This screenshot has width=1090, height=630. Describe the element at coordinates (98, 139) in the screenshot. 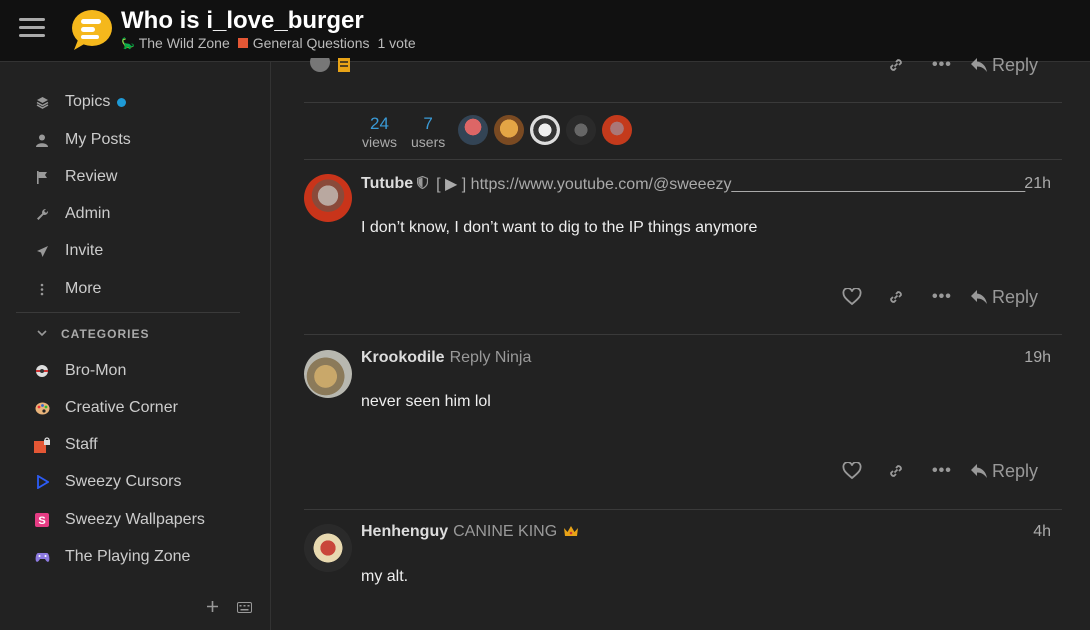

I see `sidebar-item-label: My Posts` at that location.